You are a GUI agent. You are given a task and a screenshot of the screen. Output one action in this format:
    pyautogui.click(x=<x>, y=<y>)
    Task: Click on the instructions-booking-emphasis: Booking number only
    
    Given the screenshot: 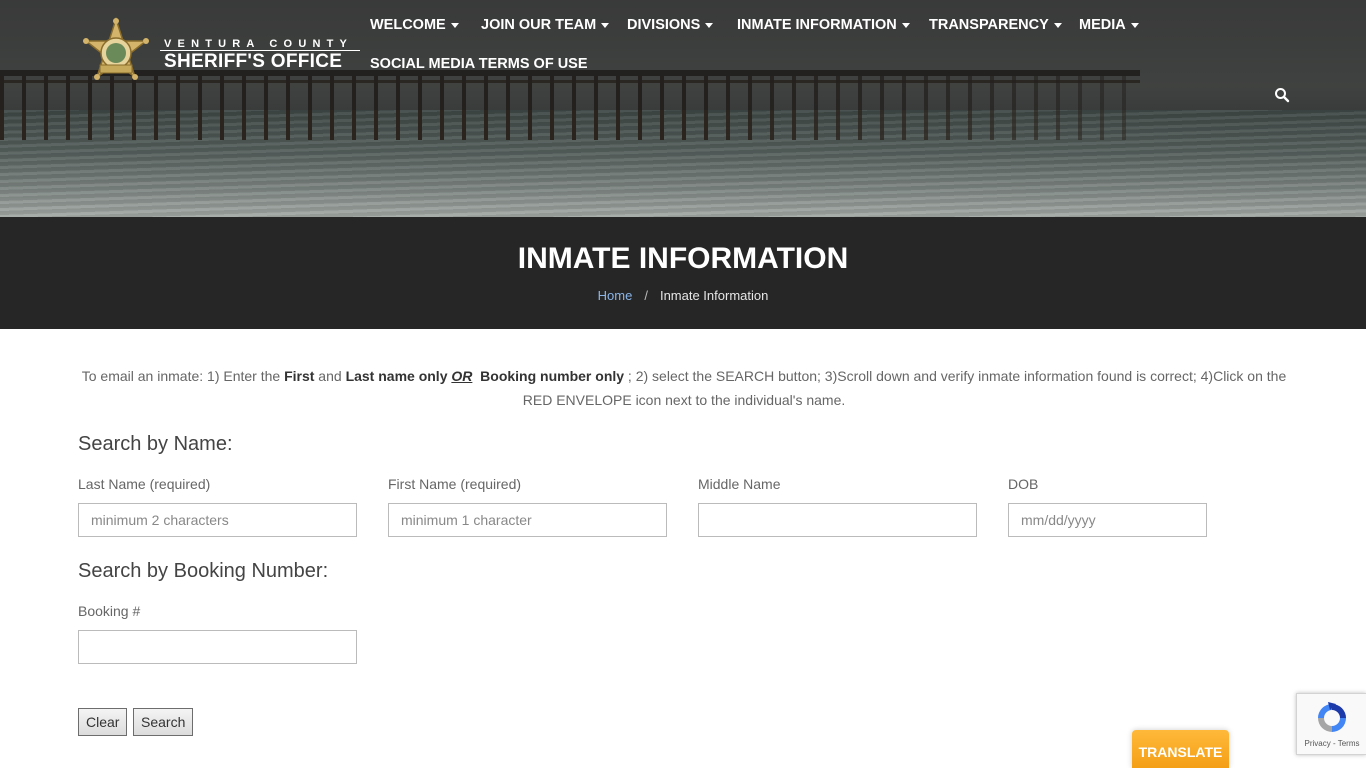 What is the action you would take?
    pyautogui.click(x=552, y=376)
    